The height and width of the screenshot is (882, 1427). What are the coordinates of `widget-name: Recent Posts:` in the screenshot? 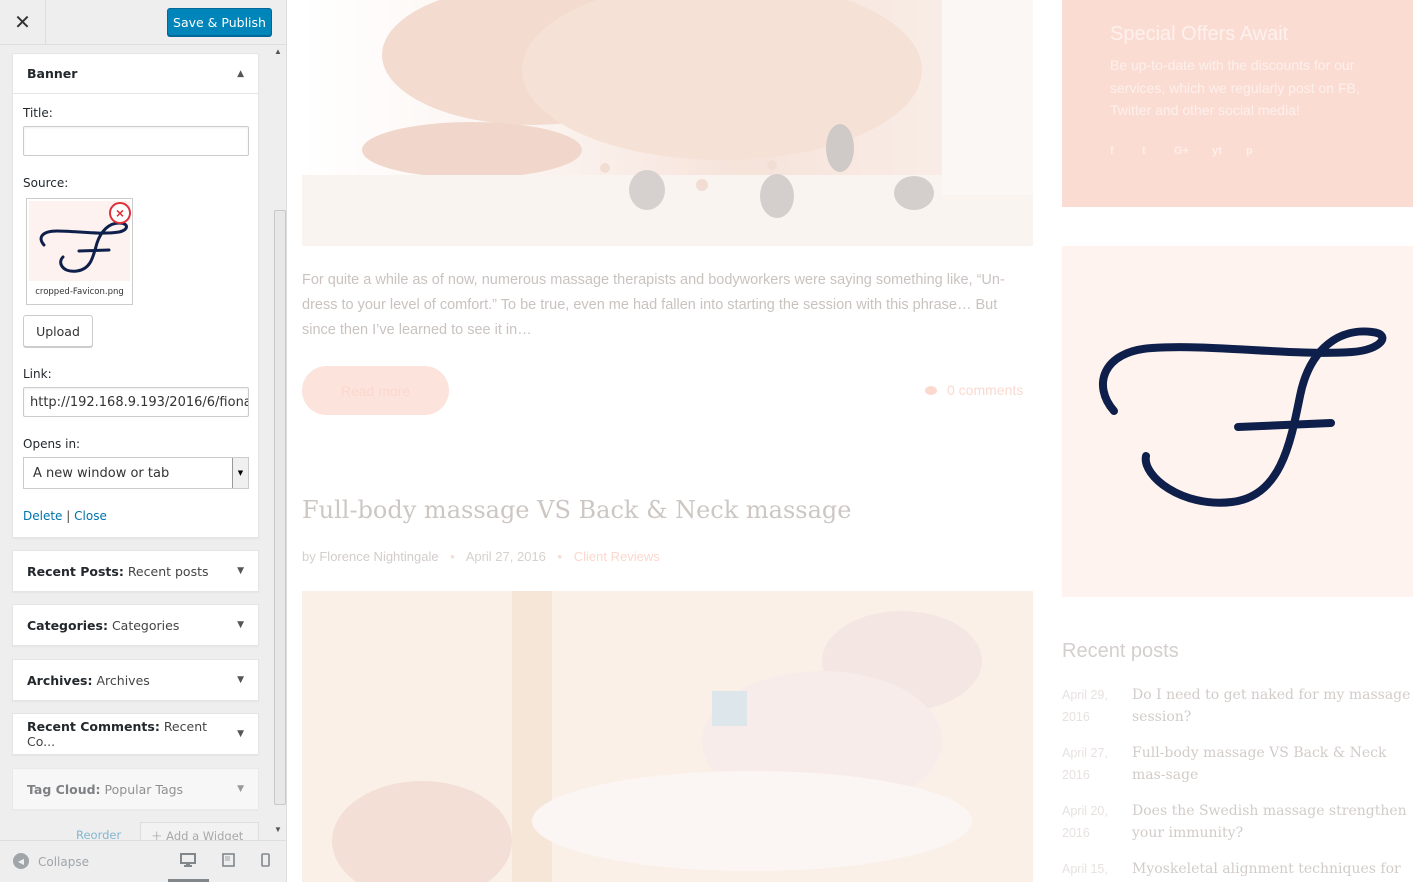 It's located at (75, 571).